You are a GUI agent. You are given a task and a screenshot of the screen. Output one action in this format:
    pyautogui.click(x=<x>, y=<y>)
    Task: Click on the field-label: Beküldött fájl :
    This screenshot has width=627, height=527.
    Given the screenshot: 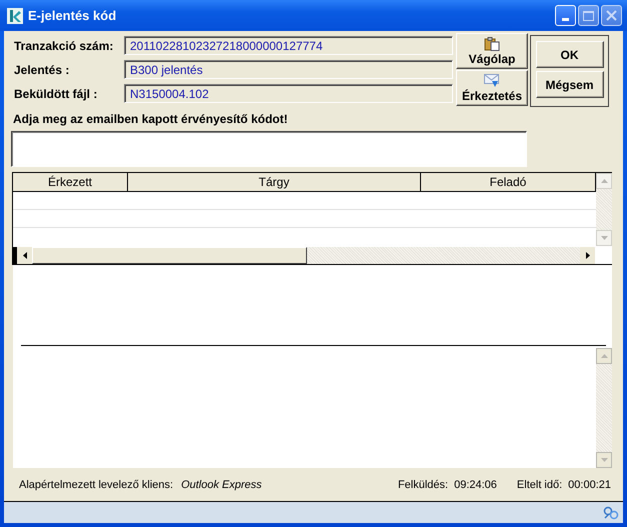 What is the action you would take?
    pyautogui.click(x=55, y=93)
    